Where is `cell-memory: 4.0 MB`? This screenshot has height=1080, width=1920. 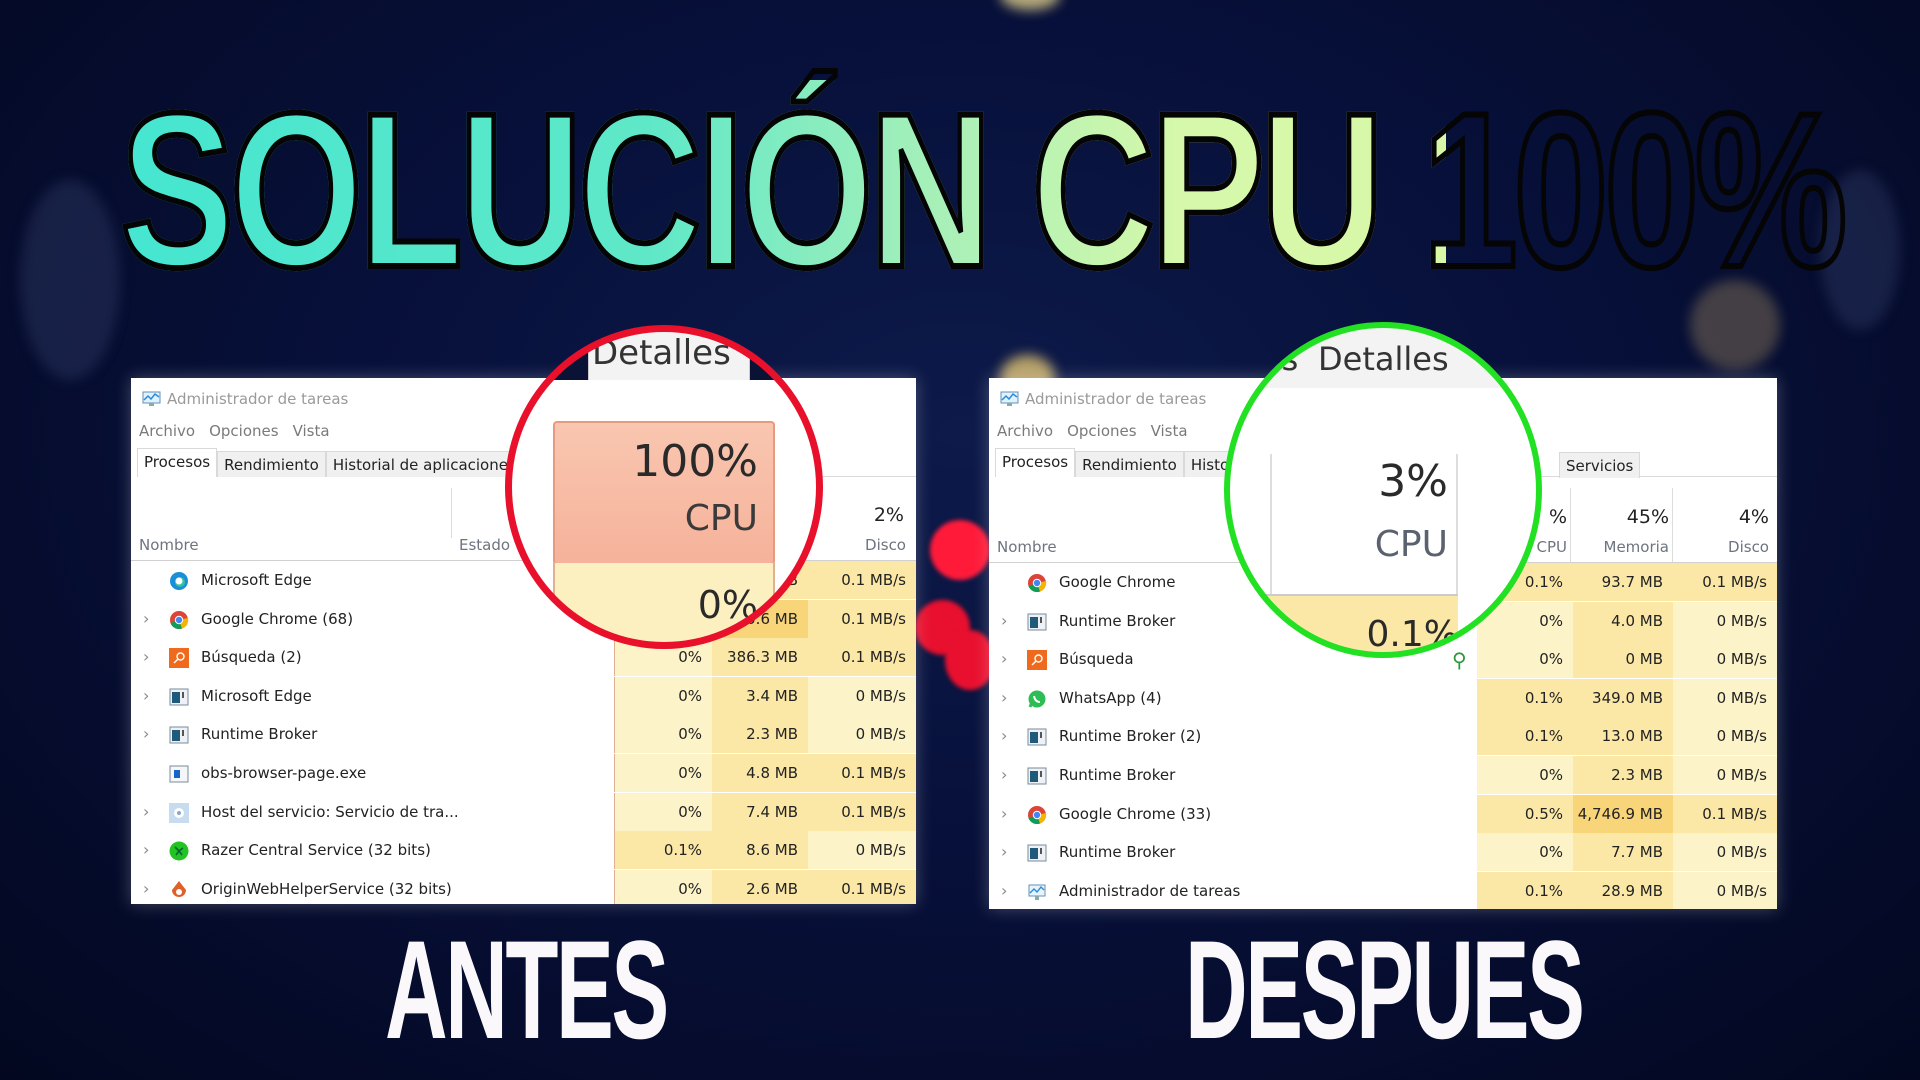 cell-memory: 4.0 MB is located at coordinates (1623, 620).